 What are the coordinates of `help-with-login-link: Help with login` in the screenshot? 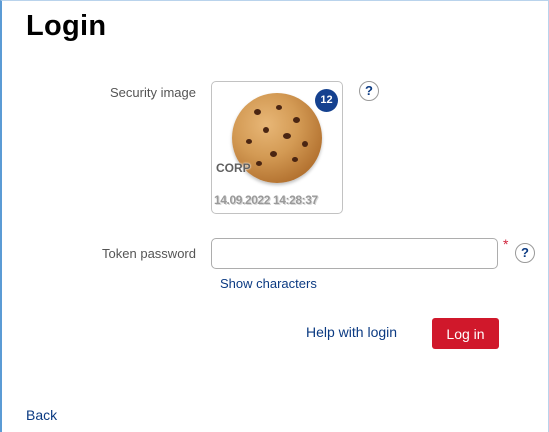 It's located at (351, 332).